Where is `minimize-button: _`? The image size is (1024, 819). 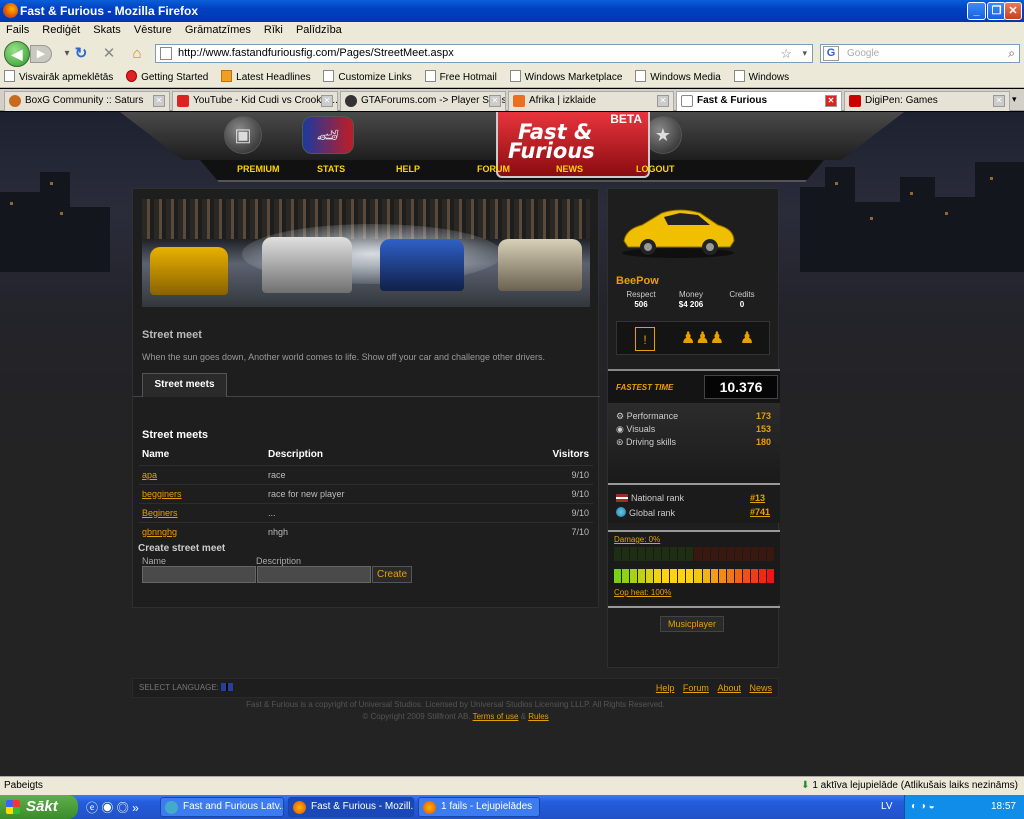
minimize-button: _ is located at coordinates (976, 11).